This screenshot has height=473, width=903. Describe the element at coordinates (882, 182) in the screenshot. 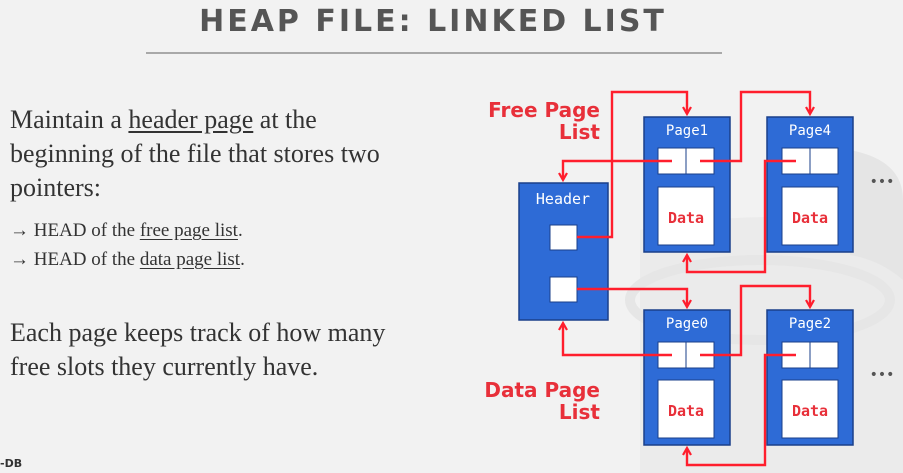

I see `more-free-pages-ellipsis: •••` at that location.